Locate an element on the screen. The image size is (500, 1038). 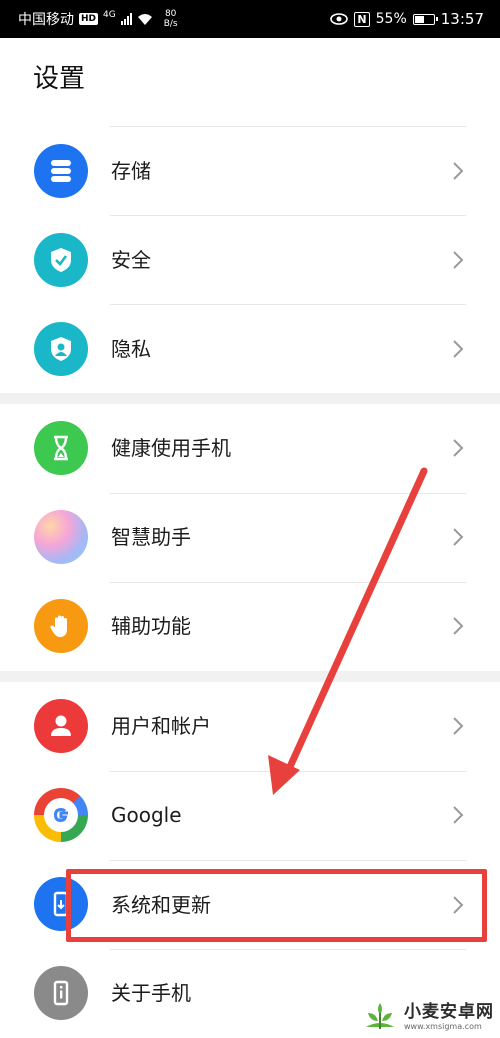
battery-icon is located at coordinates (425, 19).